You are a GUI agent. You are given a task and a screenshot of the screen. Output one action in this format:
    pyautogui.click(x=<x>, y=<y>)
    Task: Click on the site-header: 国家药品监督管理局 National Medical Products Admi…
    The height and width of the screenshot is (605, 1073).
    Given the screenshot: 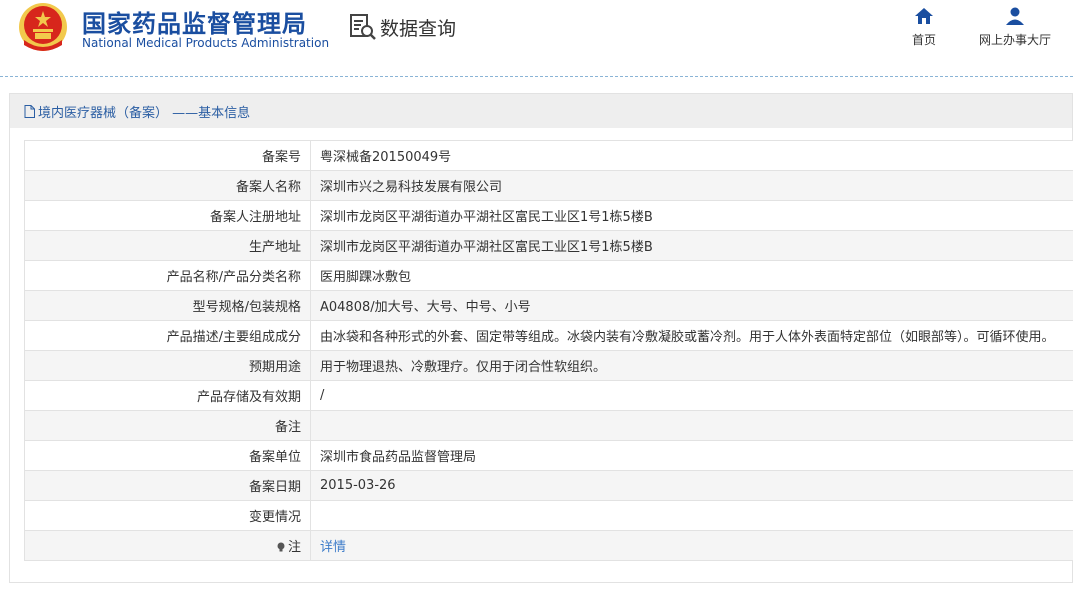 What is the action you would take?
    pyautogui.click(x=536, y=38)
    